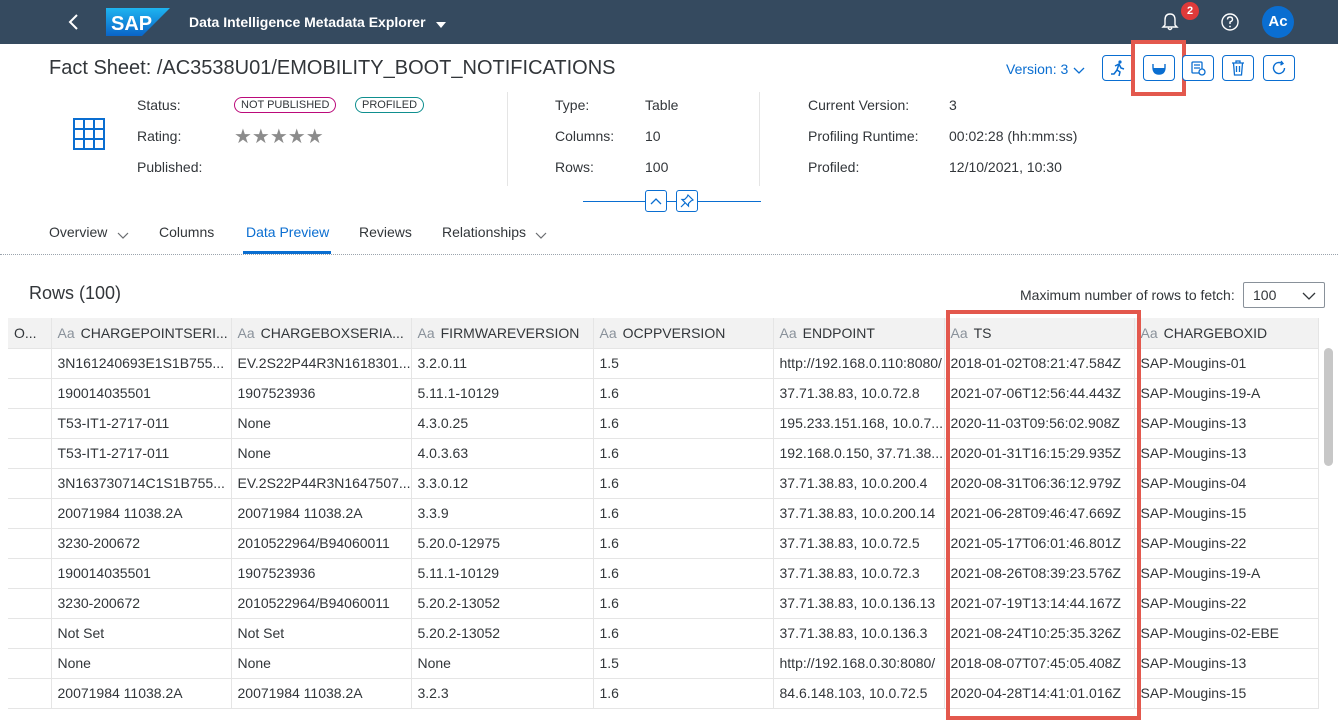 The height and width of the screenshot is (723, 1338). What do you see at coordinates (441, 26) in the screenshot?
I see `caret-down-icon` at bounding box center [441, 26].